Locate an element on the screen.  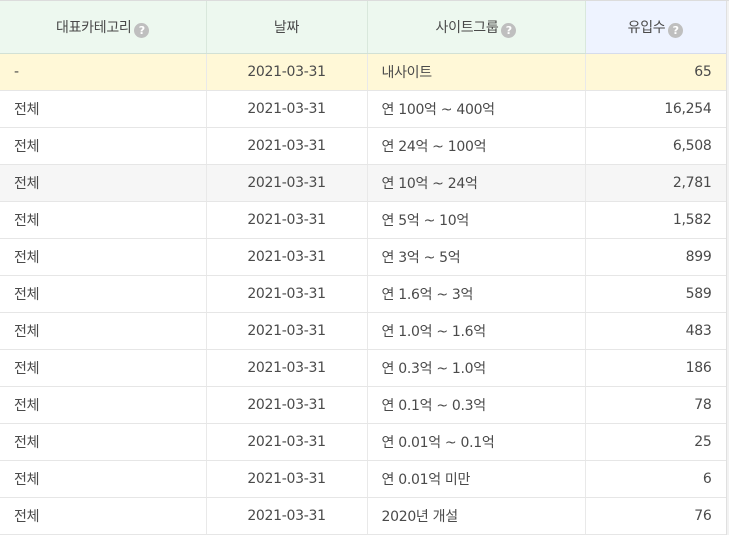
site-group-cell: 연 1.0억 ~ 1.6억 is located at coordinates (476, 331).